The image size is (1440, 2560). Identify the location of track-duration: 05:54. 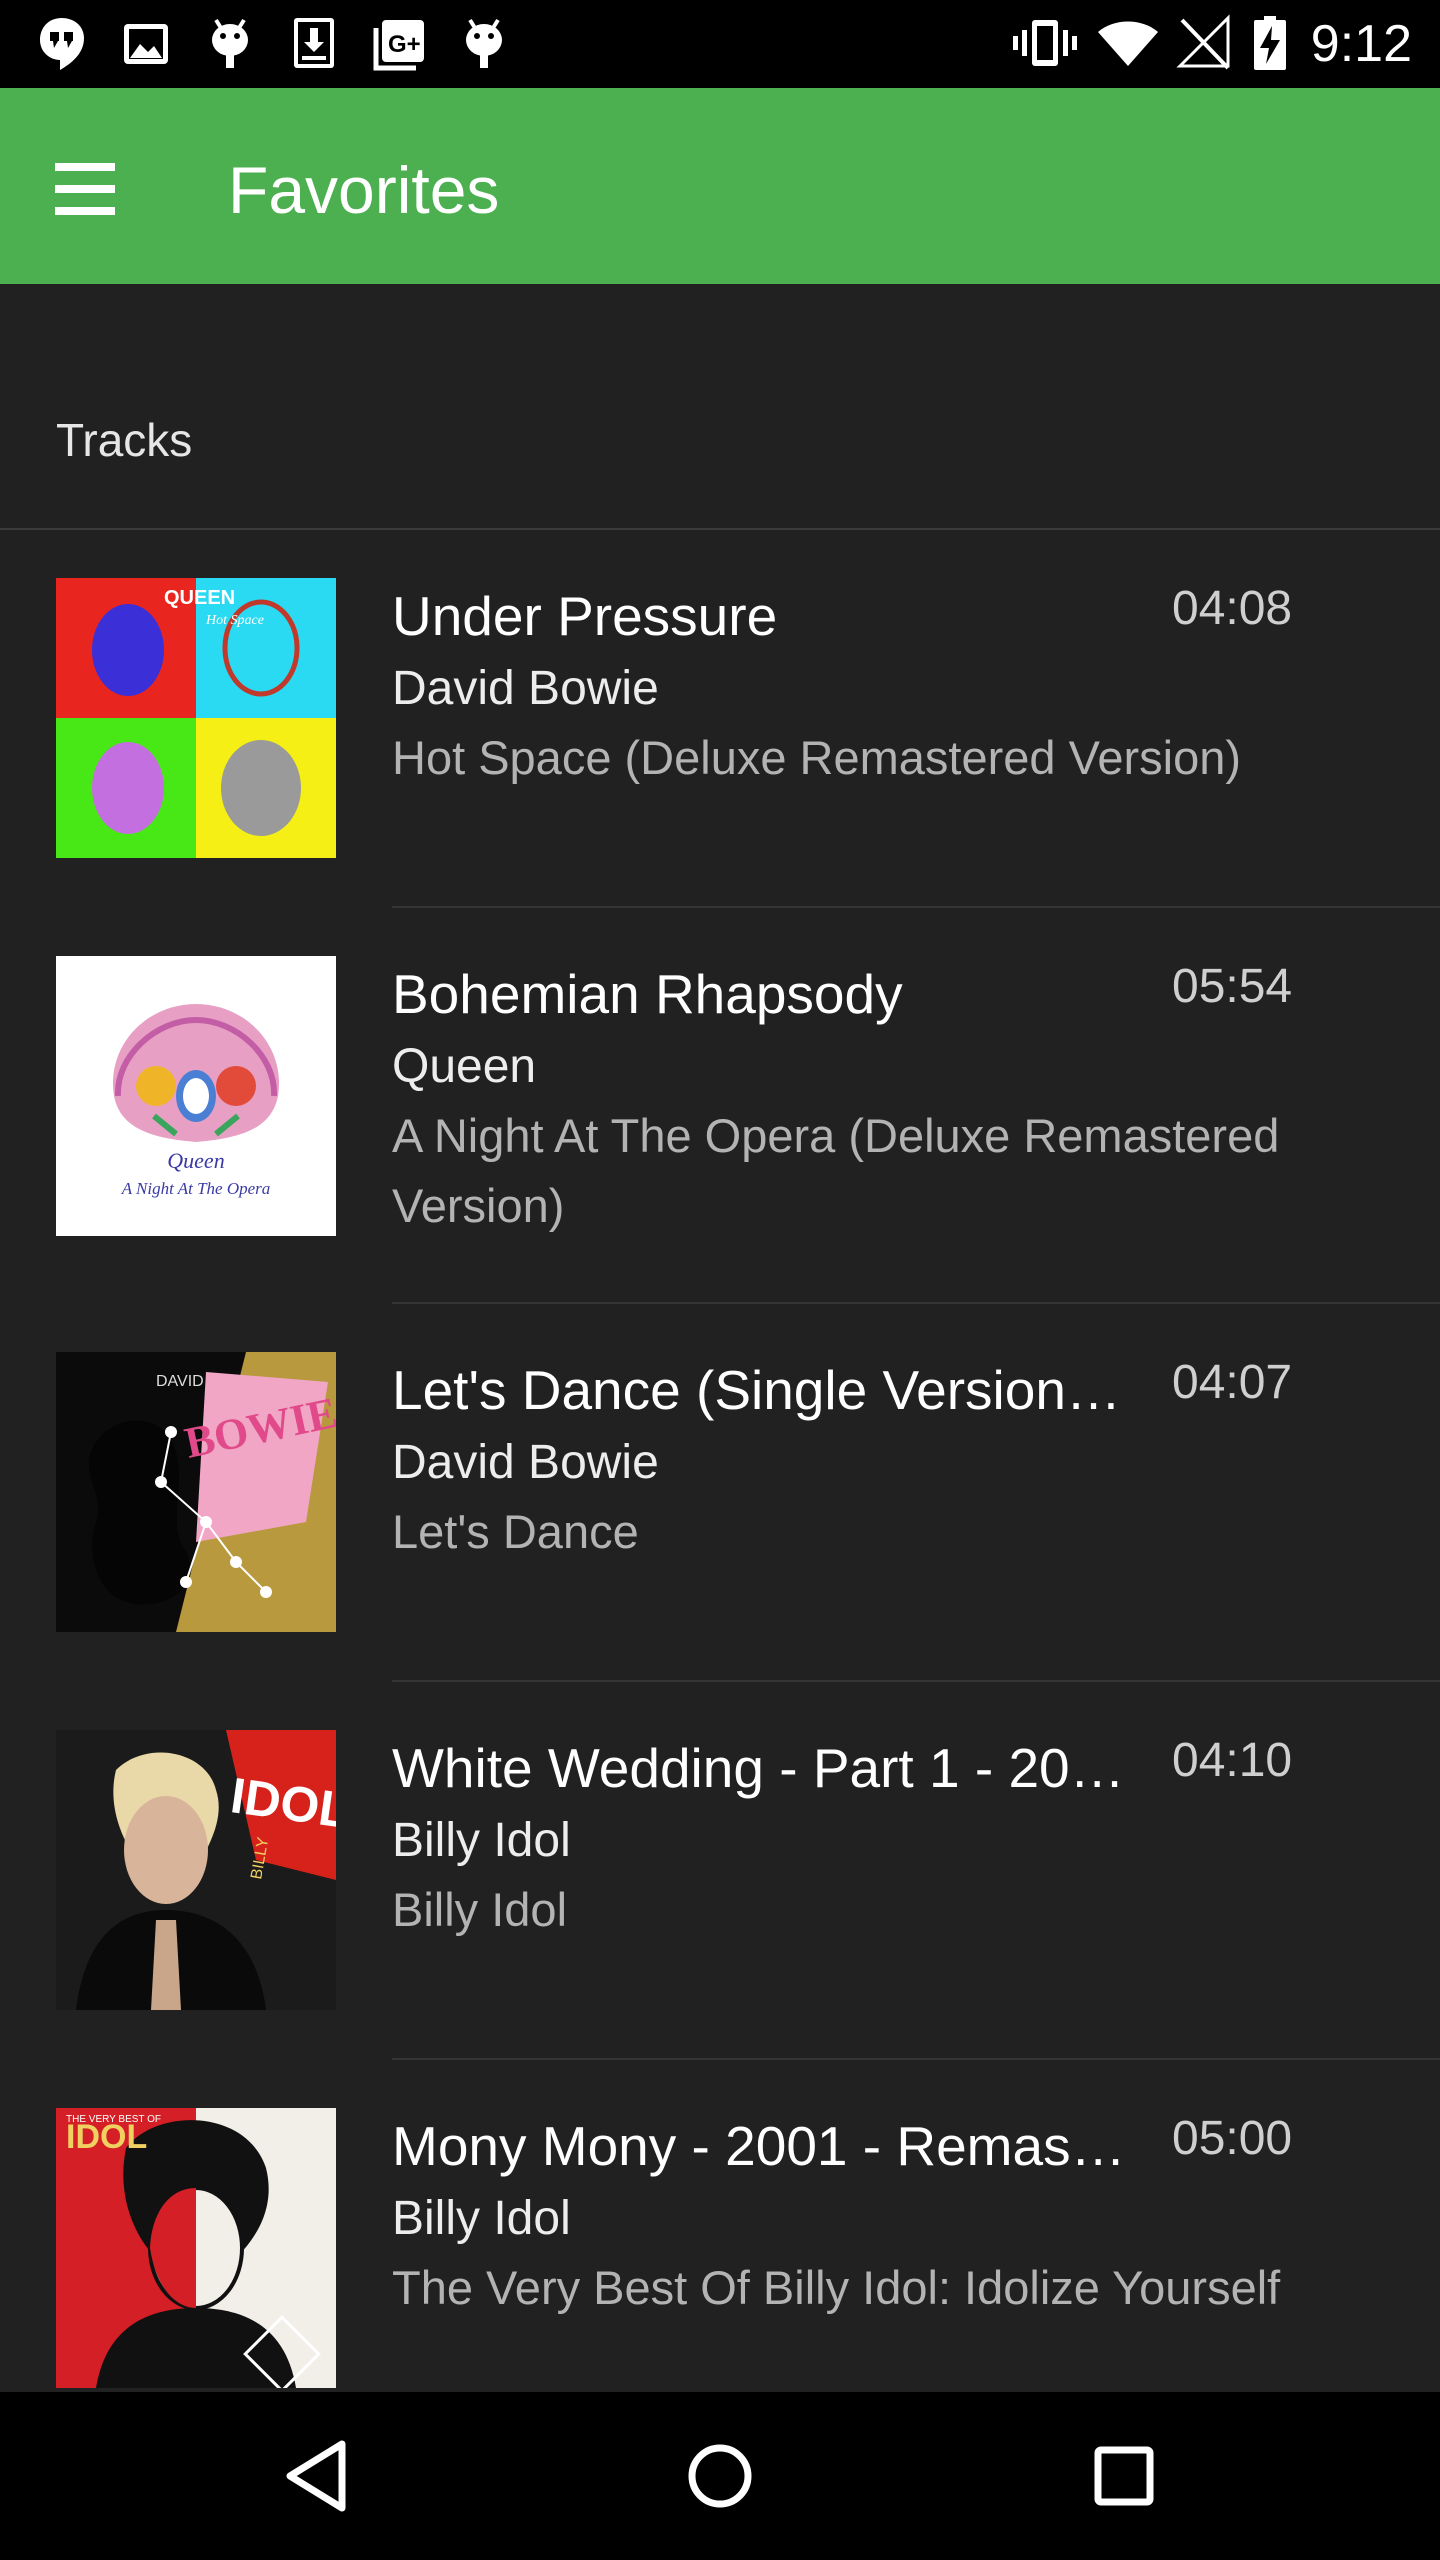
(1232, 986).